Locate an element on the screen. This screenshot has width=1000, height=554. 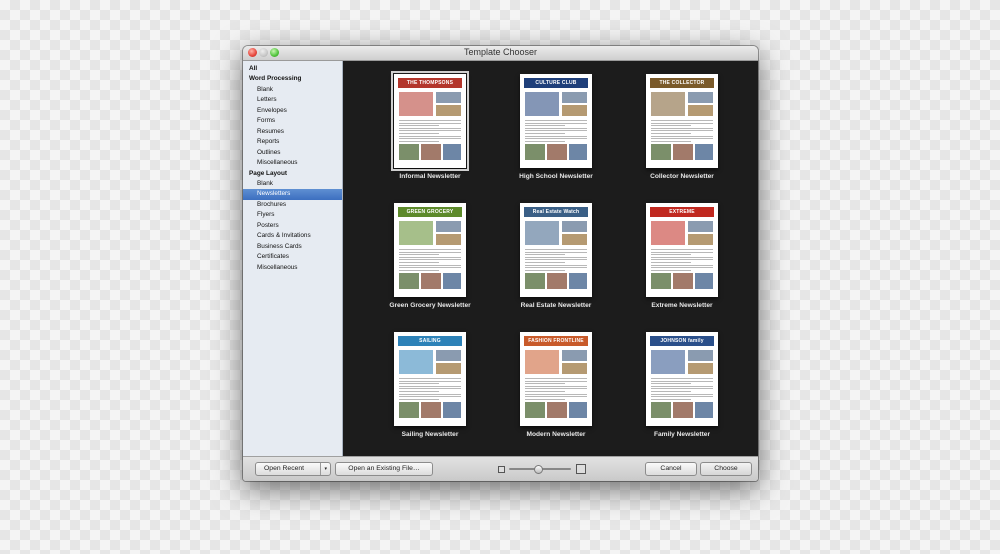
sidebar-item-letters: Letters is located at coordinates (292, 100).